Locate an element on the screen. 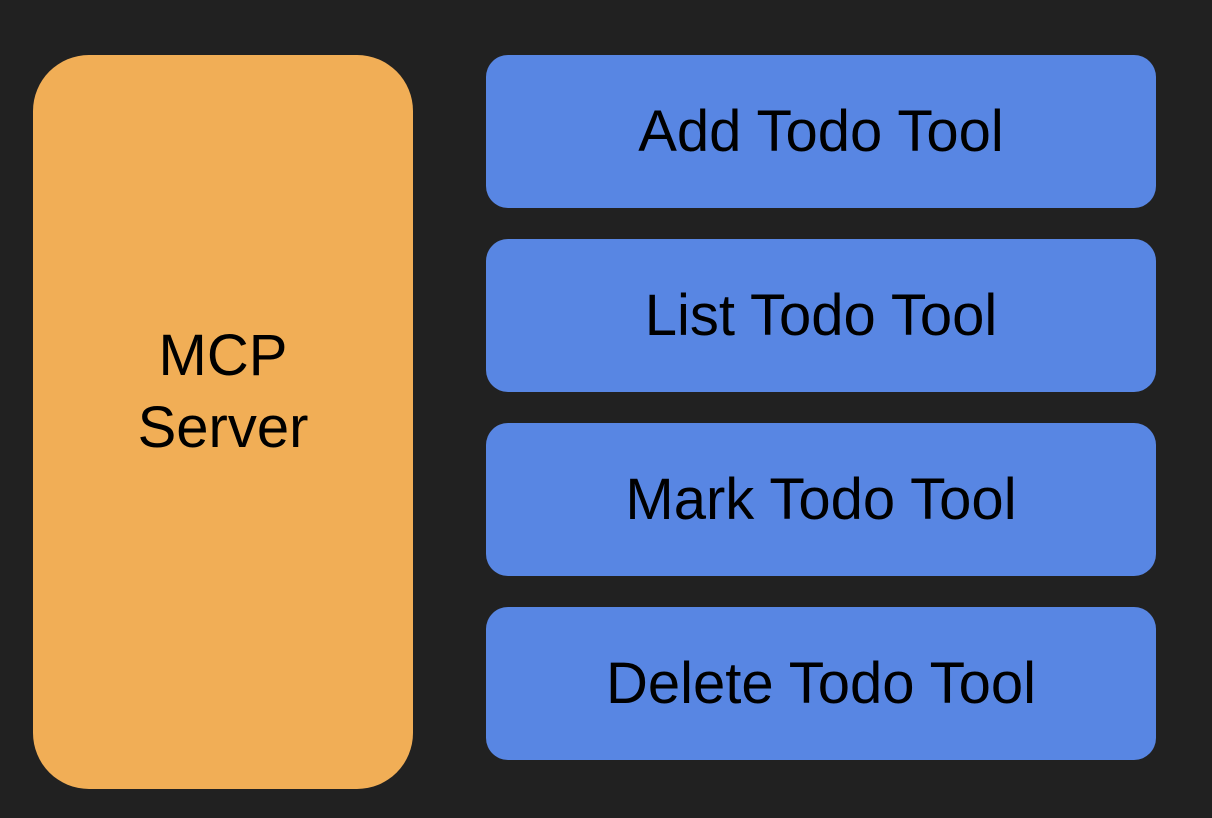 This screenshot has width=1212, height=818. delete-todo-tool-label: Delete Todo Tool is located at coordinates (821, 683).